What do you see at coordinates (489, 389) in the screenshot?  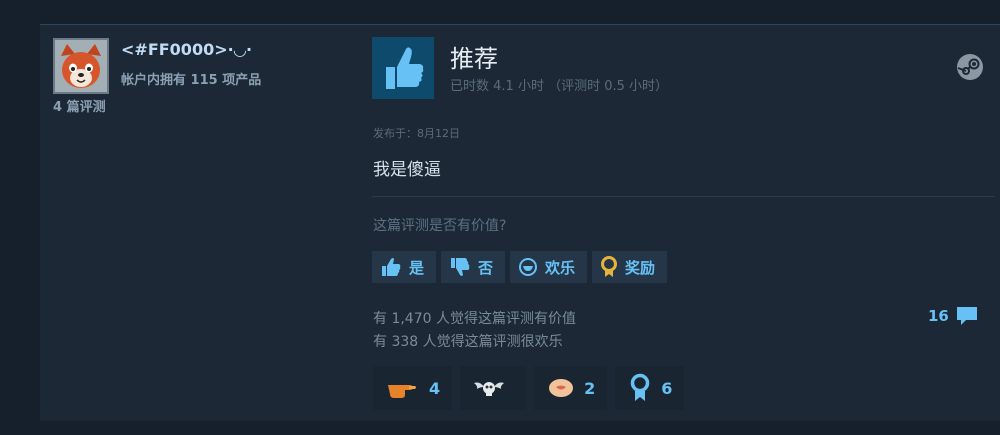 I see `winged-skull-icon` at bounding box center [489, 389].